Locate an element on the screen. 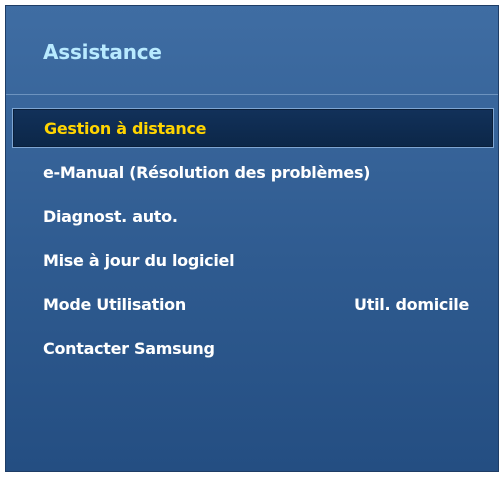  menu-item-label: e-Manual (Résolution des problèmes) is located at coordinates (207, 172).